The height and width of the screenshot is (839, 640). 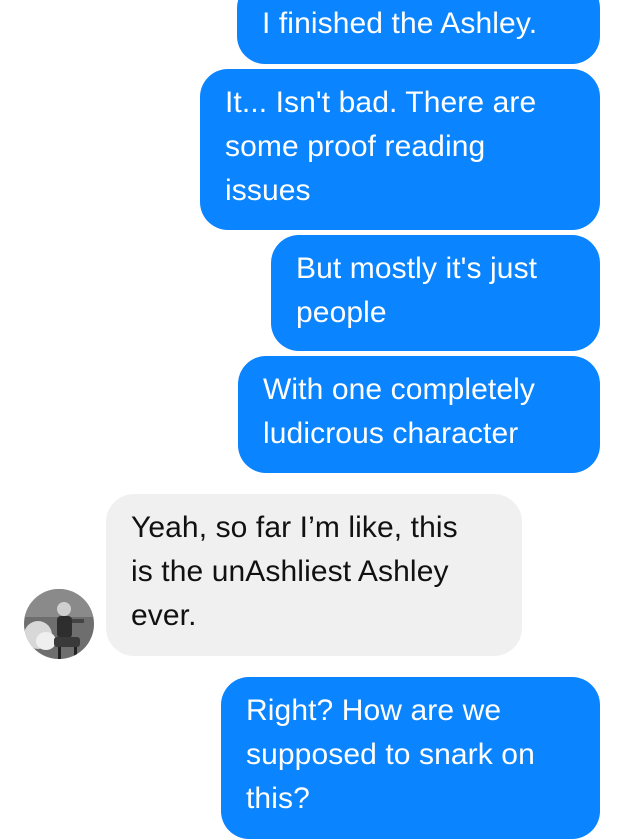 What do you see at coordinates (435, 293) in the screenshot?
I see `outgoing-message-bubble: But mostly it's just people` at bounding box center [435, 293].